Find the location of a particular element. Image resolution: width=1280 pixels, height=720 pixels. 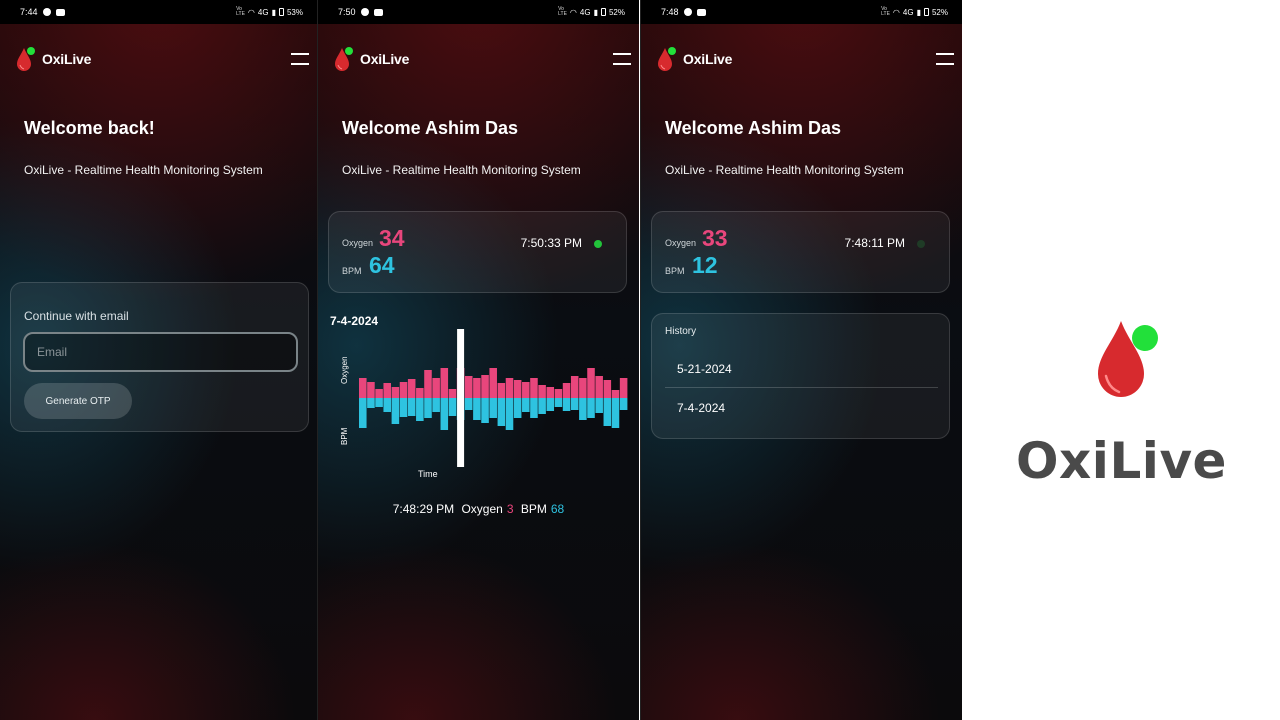

battery-level: 53% is located at coordinates (294, 12).